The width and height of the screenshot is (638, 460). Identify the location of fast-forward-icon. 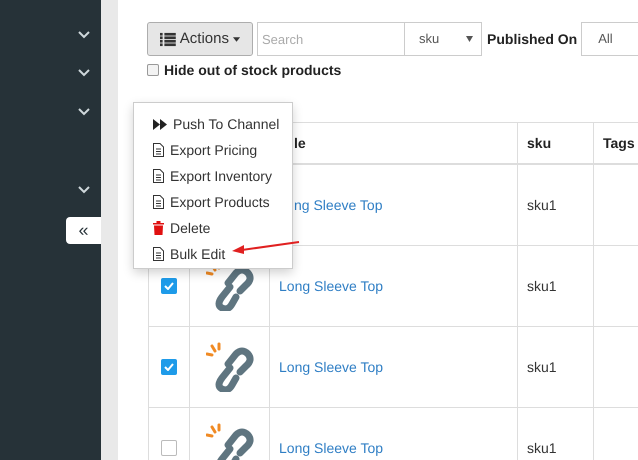
(160, 124).